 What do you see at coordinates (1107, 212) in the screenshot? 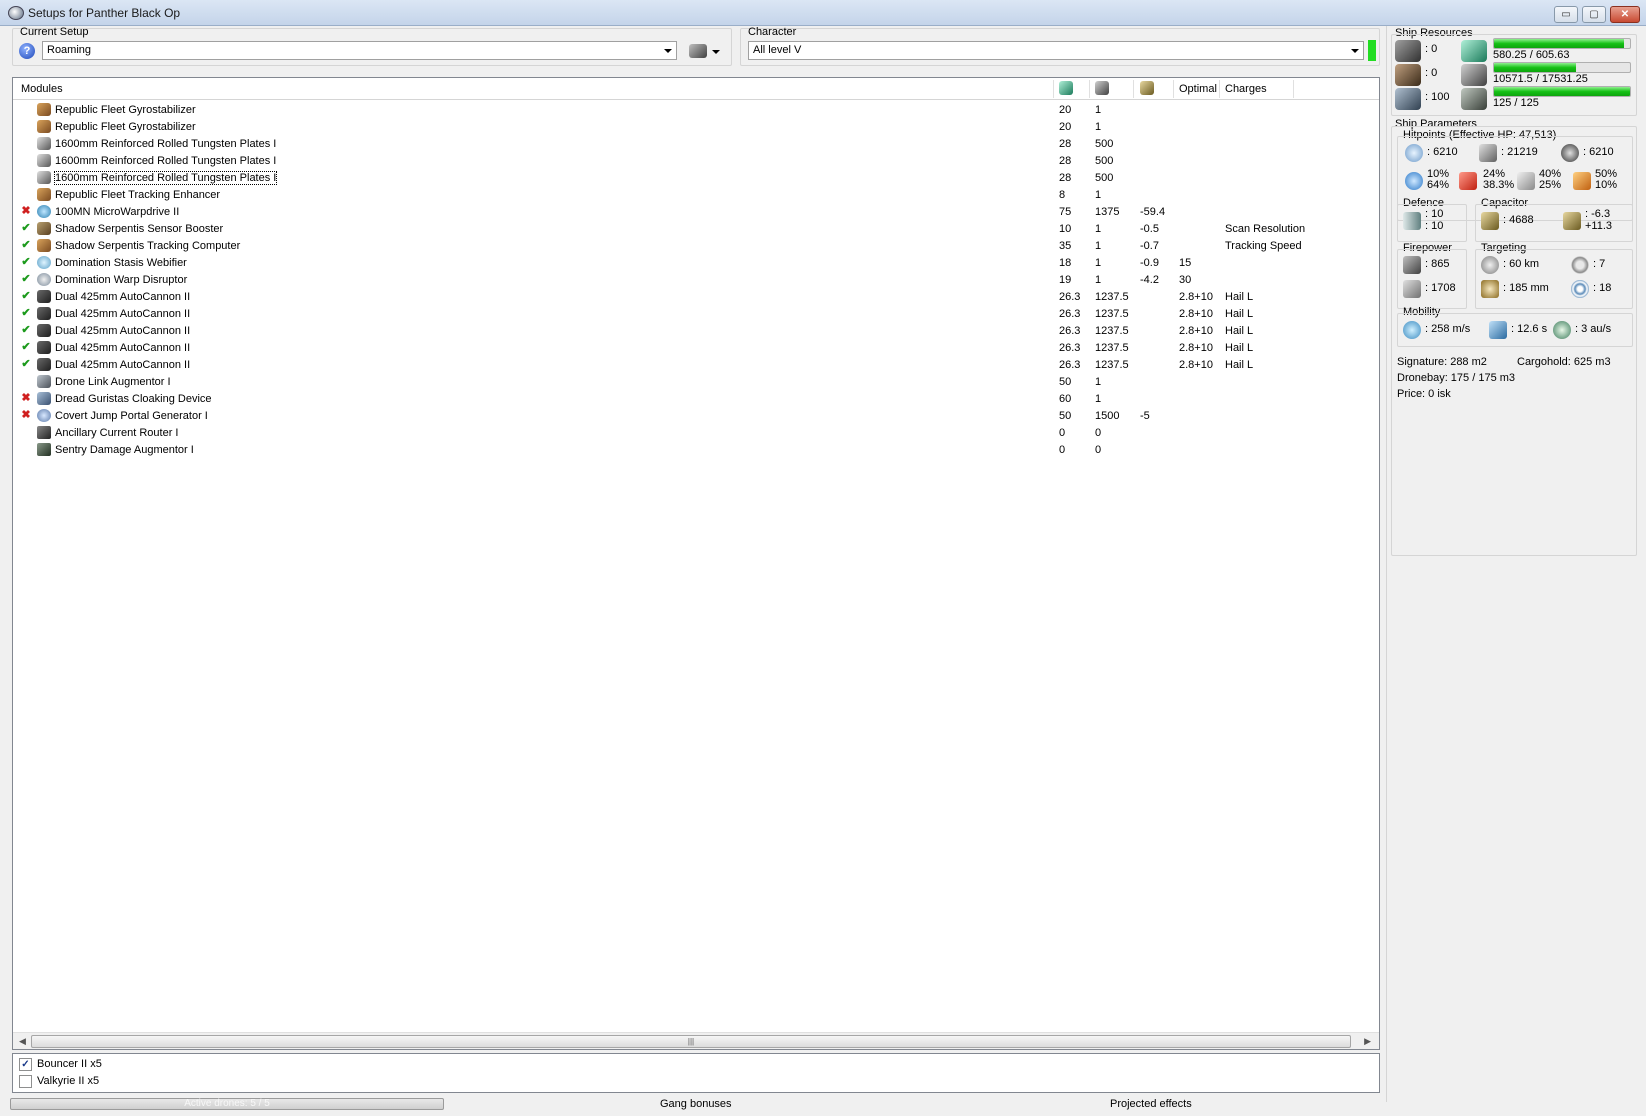
I see `module-powergrid: 1375` at bounding box center [1107, 212].